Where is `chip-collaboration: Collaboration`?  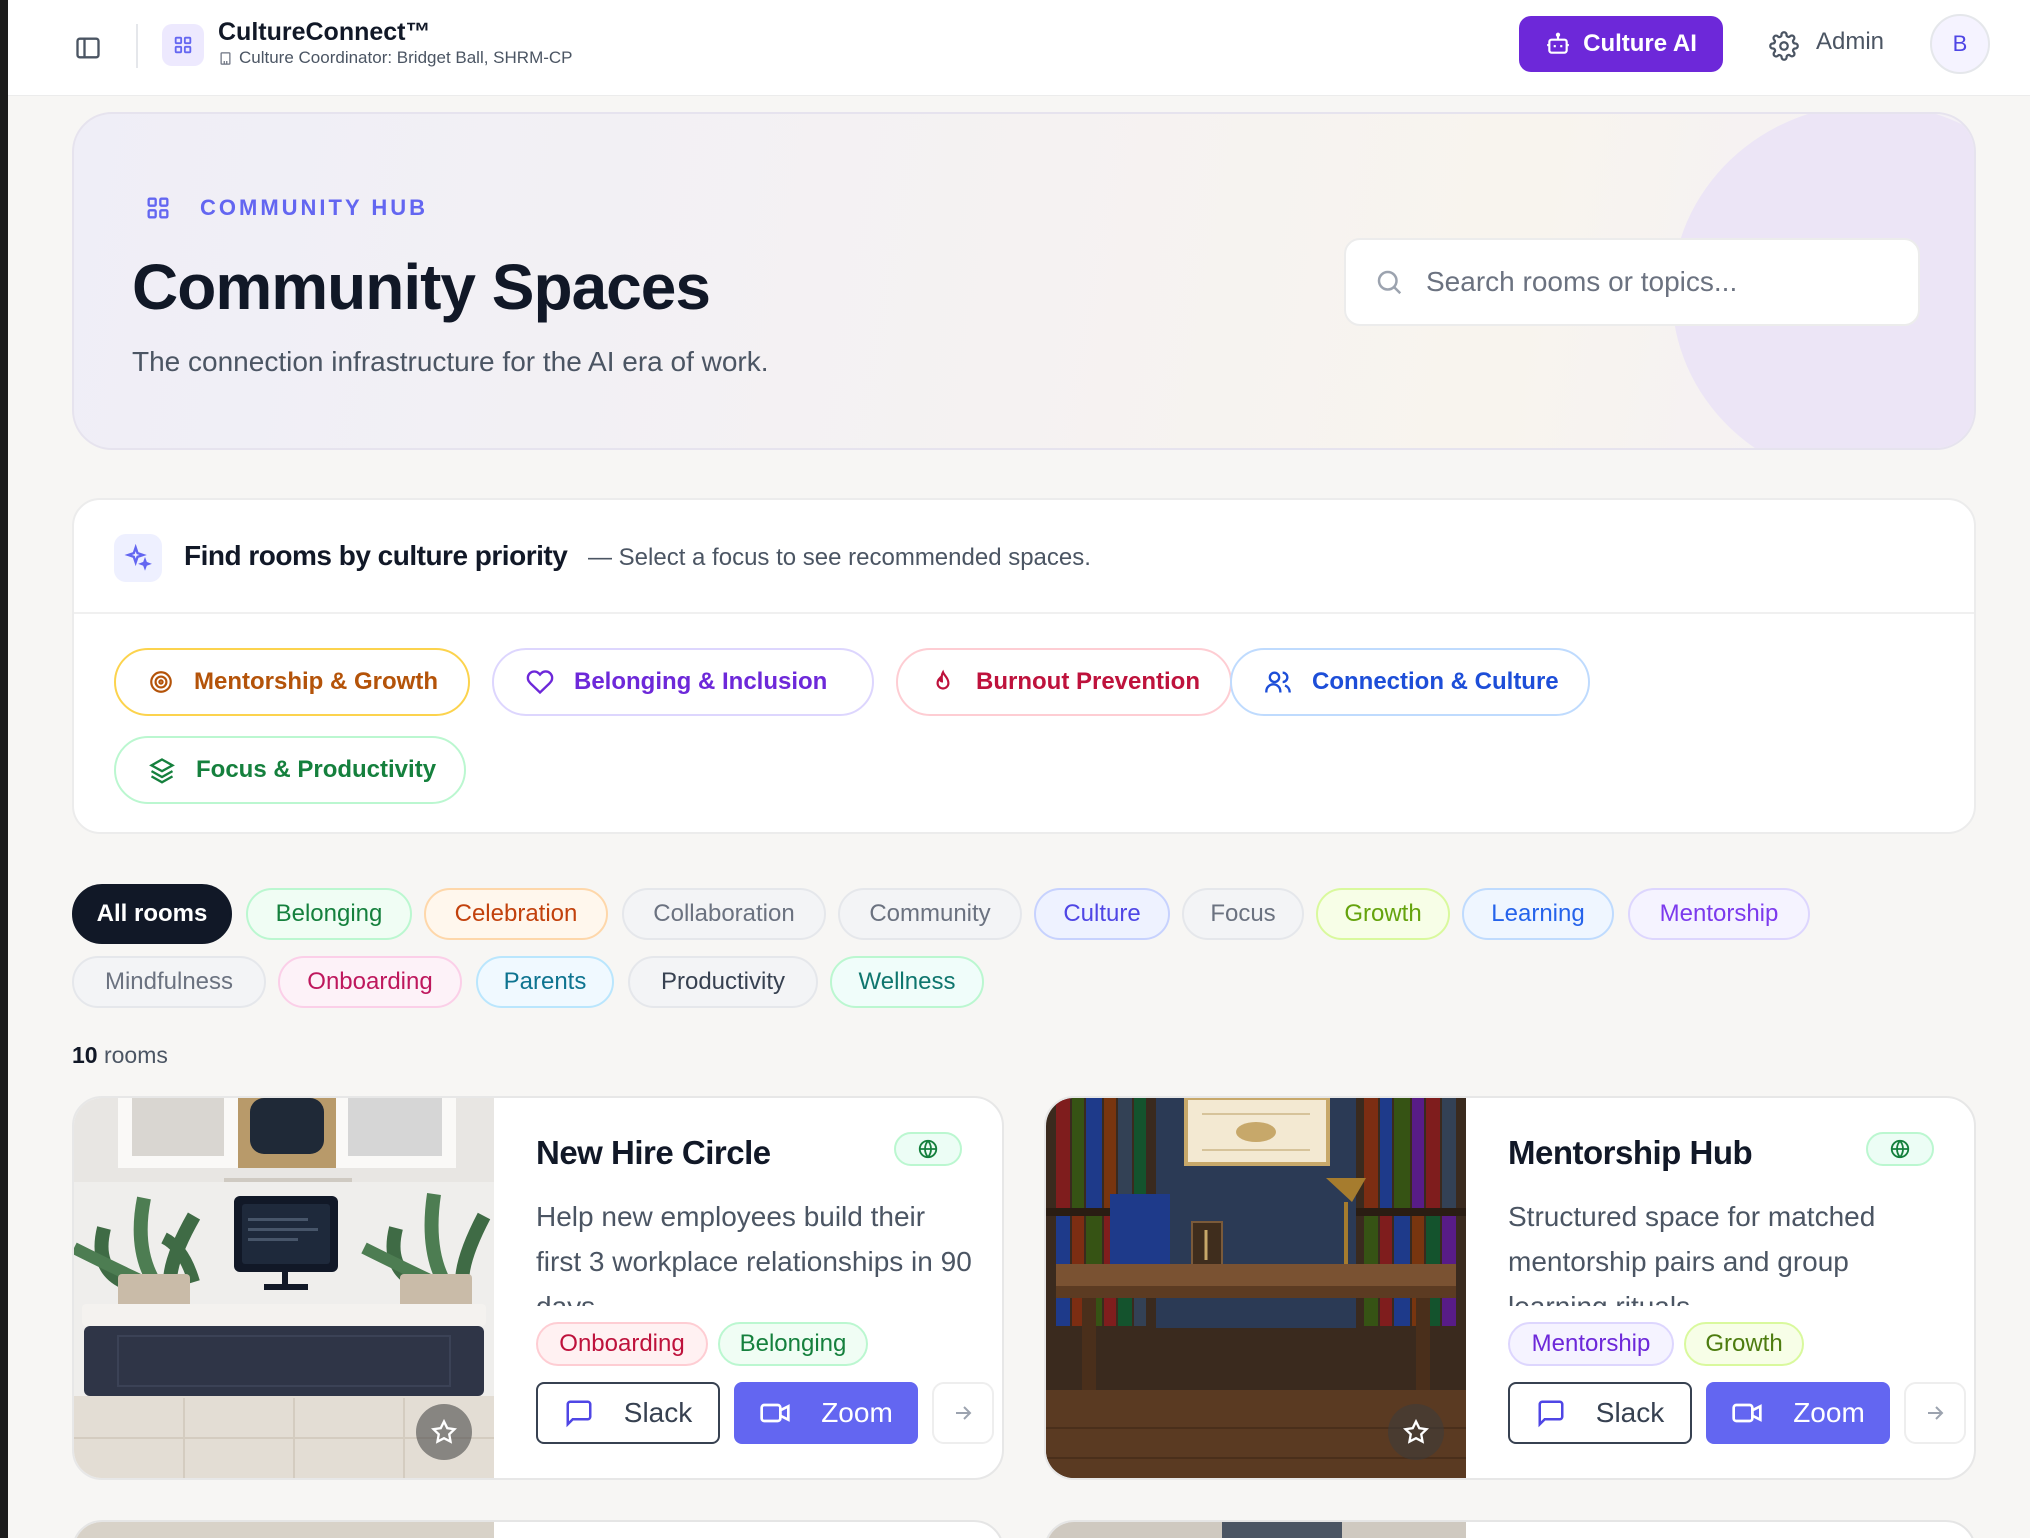 chip-collaboration: Collaboration is located at coordinates (724, 914).